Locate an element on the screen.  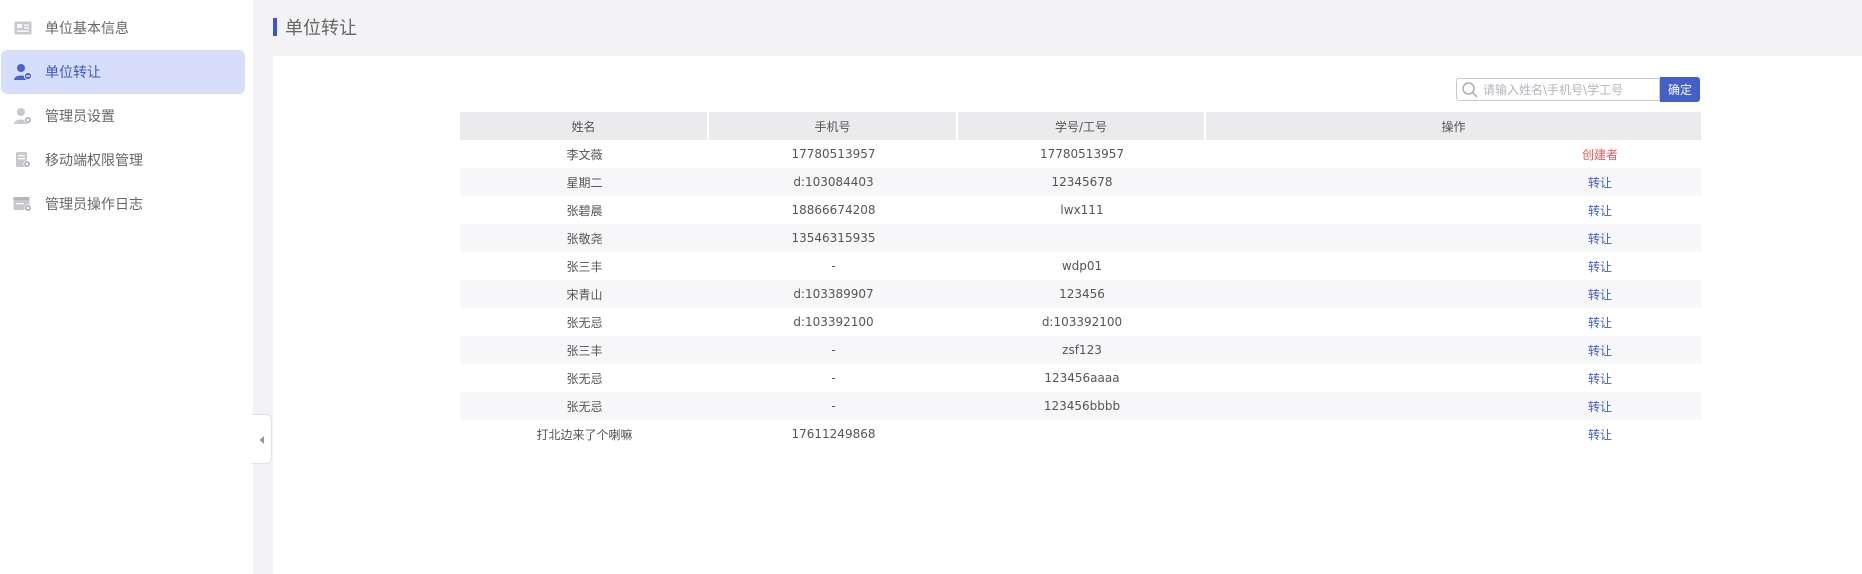
sidebar-collapse-button is located at coordinates (262, 439).